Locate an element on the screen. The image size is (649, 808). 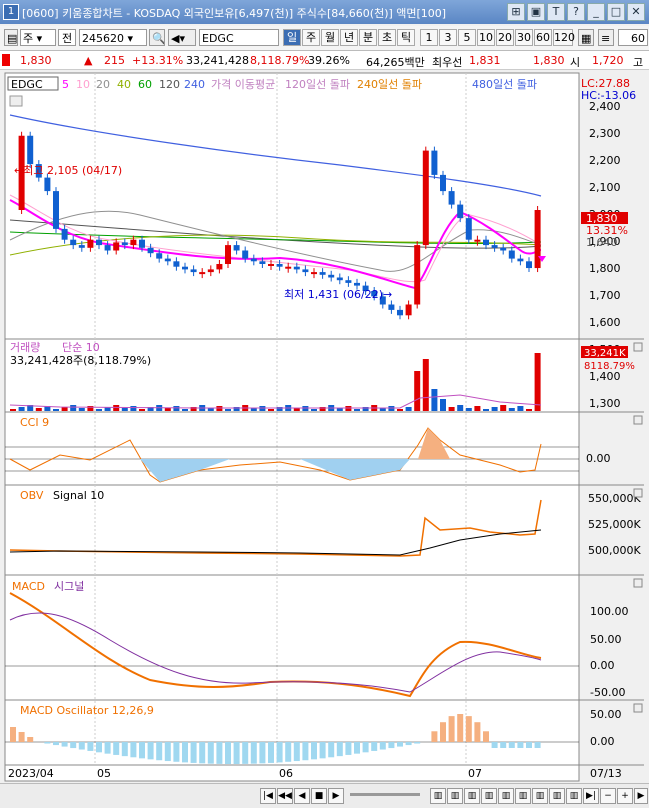
volume-close-icon is located at coordinates (638, 347).